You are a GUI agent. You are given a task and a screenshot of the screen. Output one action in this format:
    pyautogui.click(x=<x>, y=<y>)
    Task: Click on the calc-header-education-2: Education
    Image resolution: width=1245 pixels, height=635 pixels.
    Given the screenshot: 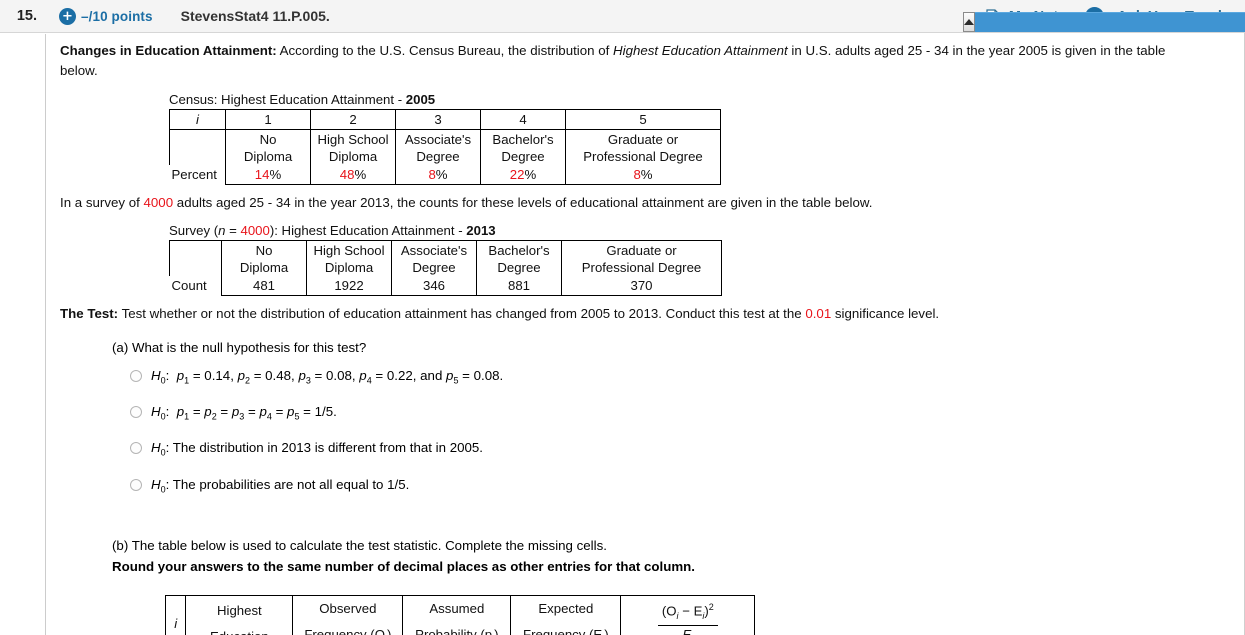 What is the action you would take?
    pyautogui.click(x=239, y=631)
    